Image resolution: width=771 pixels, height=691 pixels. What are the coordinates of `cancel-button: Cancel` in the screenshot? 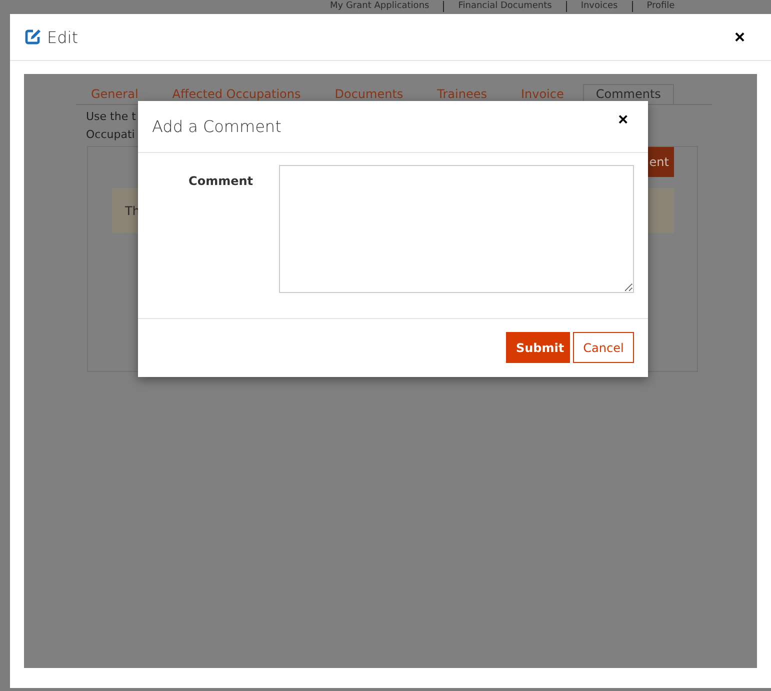 It's located at (603, 347).